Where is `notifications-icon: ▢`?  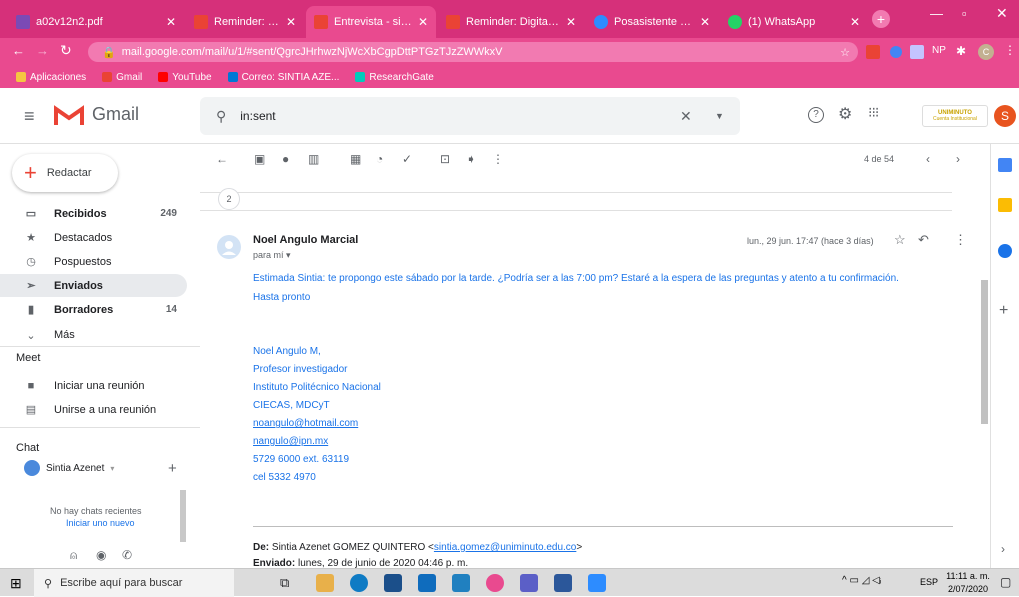
notifications-icon: ▢ is located at coordinates (1005, 582).